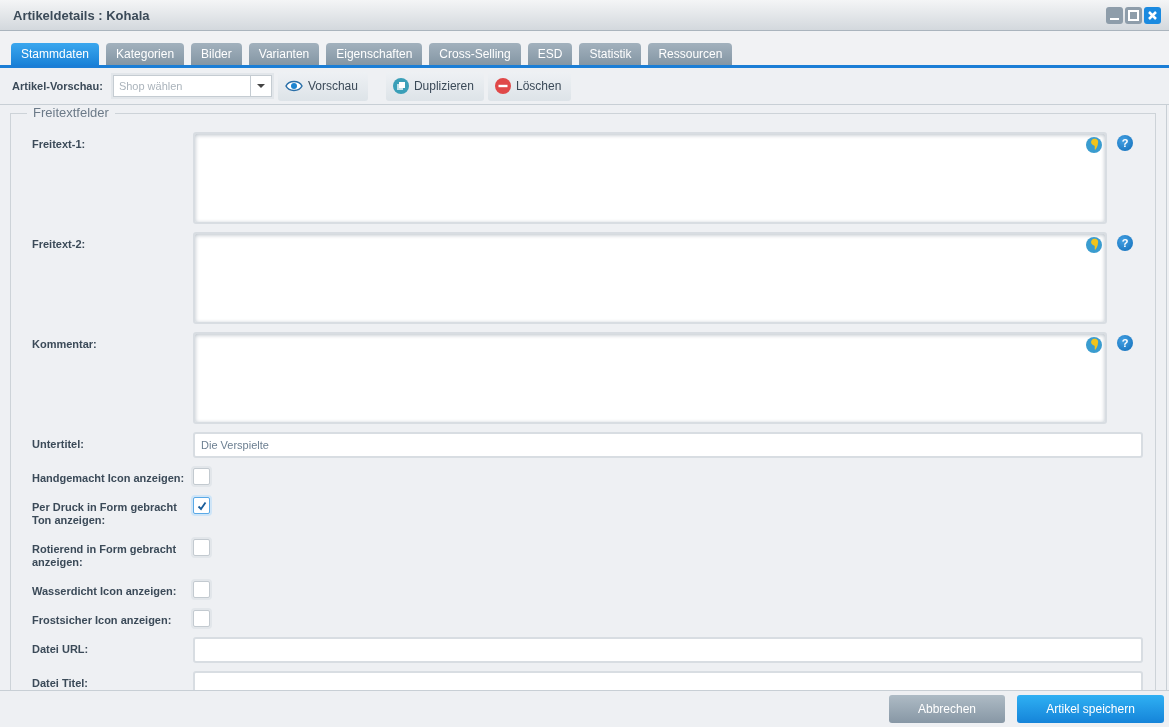 This screenshot has height=727, width=1169. What do you see at coordinates (105, 513) in the screenshot?
I see `field-label: Per Druck in Form gebracht Ton anzeigen:` at bounding box center [105, 513].